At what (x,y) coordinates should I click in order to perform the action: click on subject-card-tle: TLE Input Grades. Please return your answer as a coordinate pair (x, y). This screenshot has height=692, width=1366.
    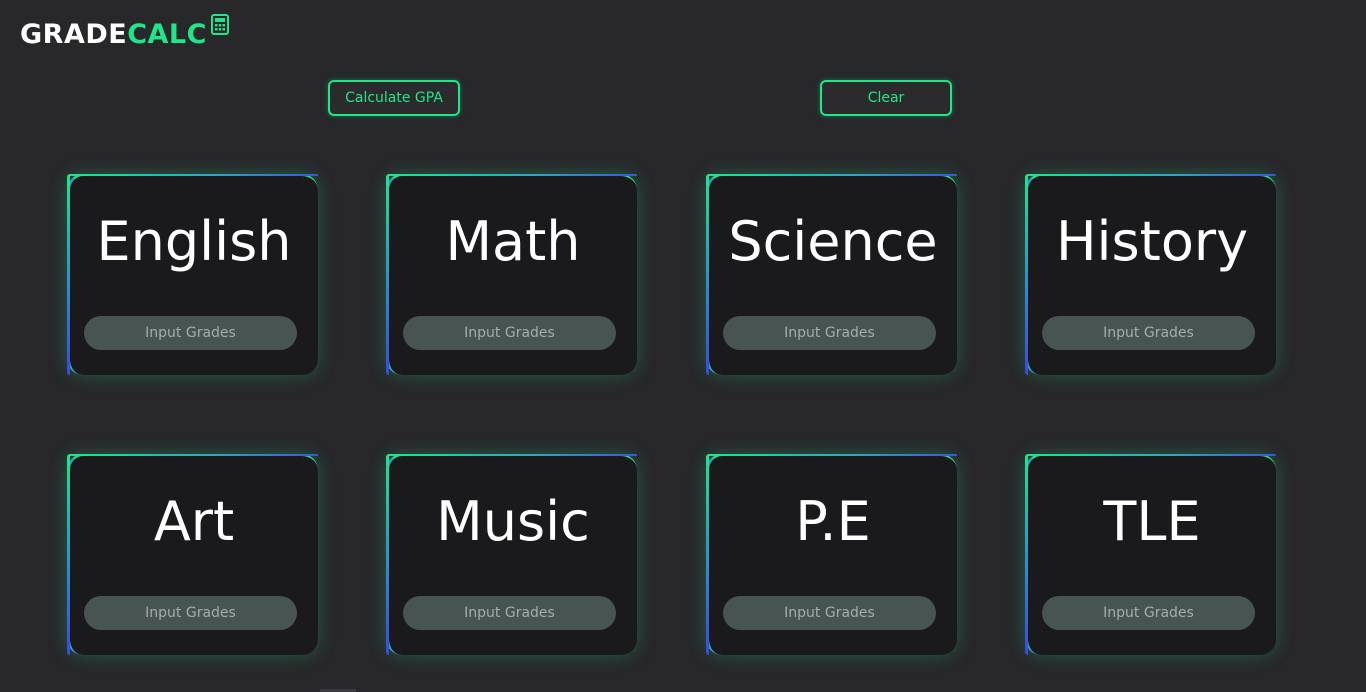
    Looking at the image, I should click on (1150, 554).